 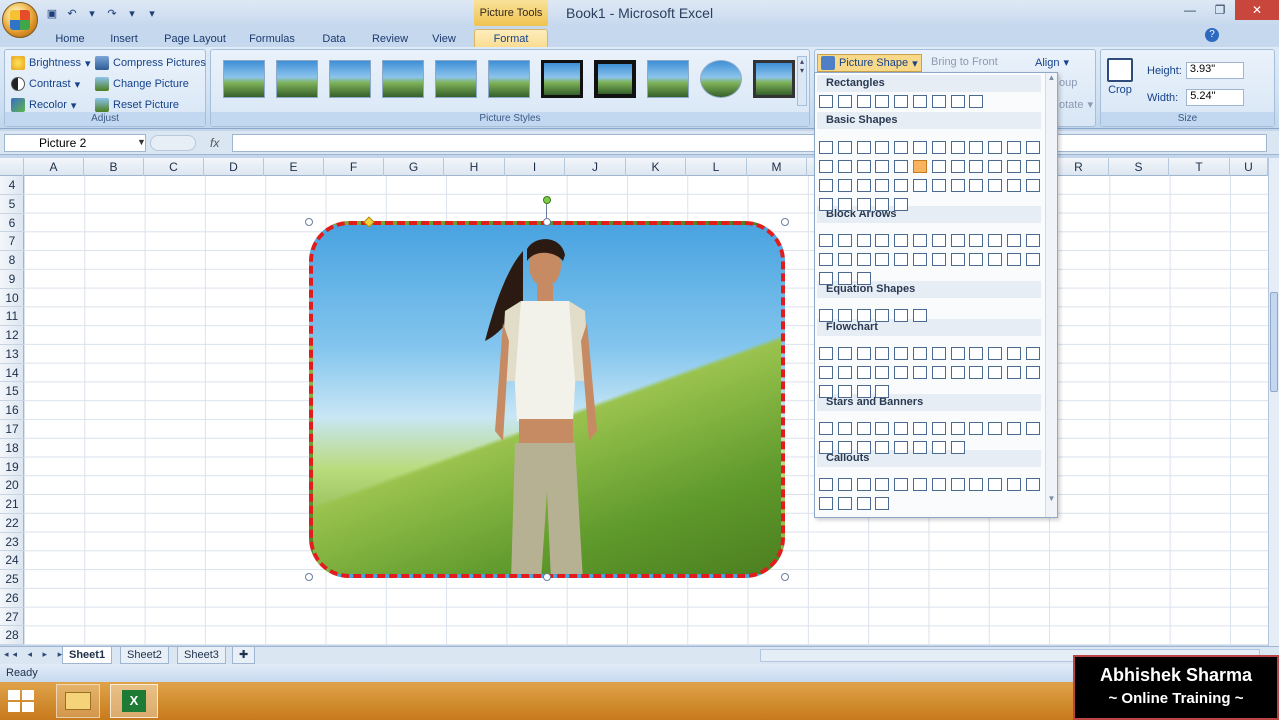 What do you see at coordinates (12, 185) in the screenshot?
I see `row-header: 4` at bounding box center [12, 185].